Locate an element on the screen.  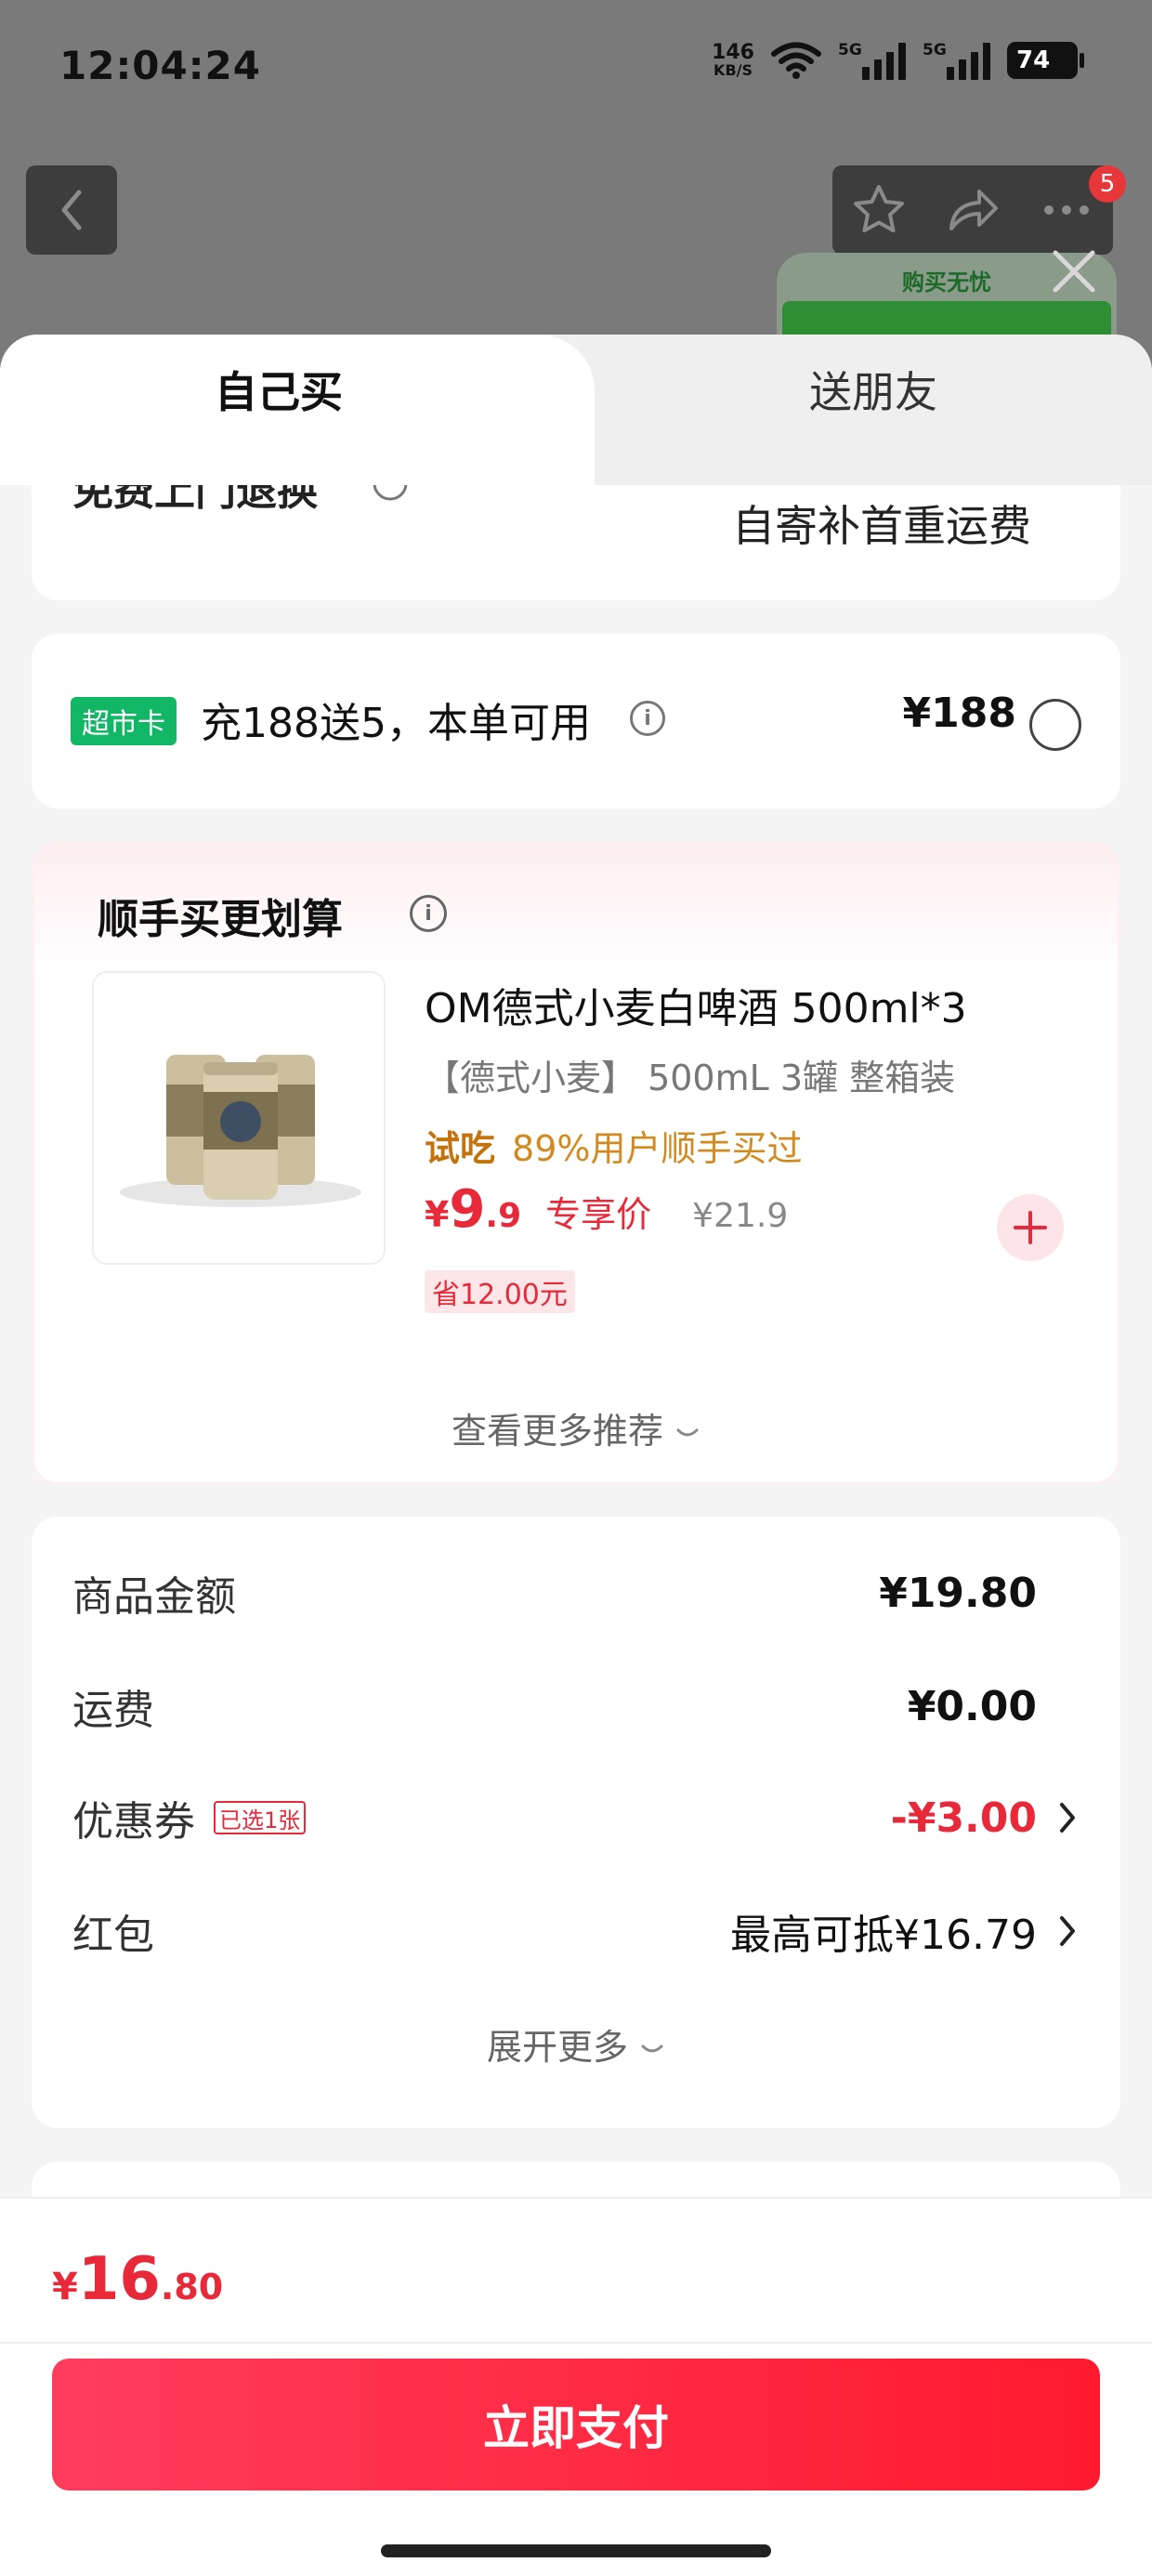
nav-capsule is located at coordinates (972, 210).